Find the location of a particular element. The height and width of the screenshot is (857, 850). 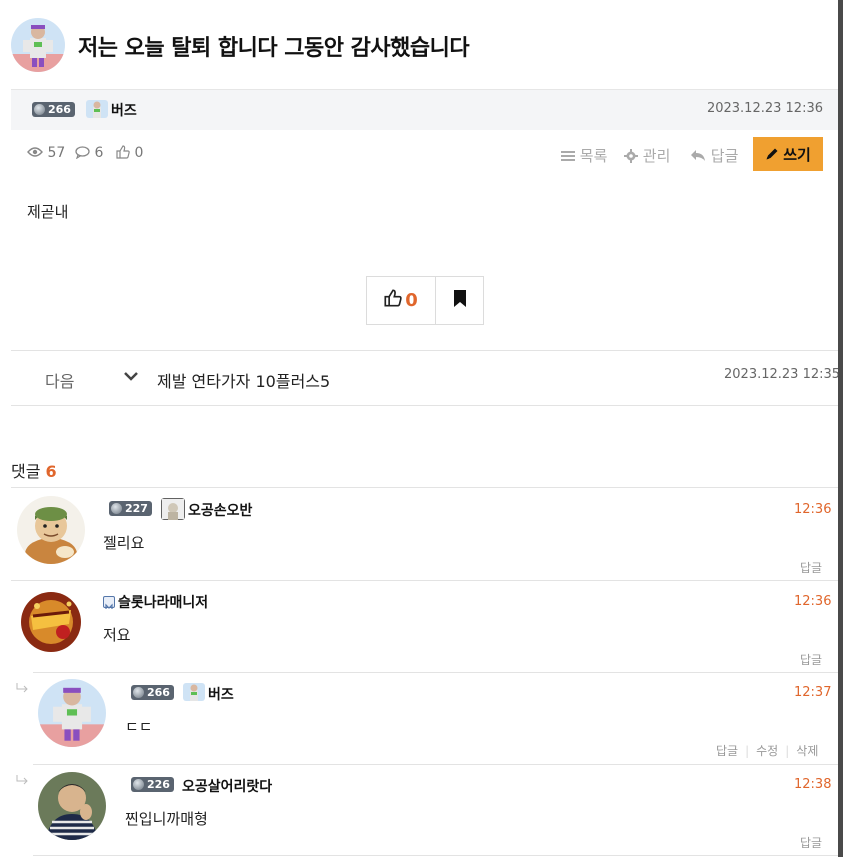

reply-button: 답글 is located at coordinates (714, 155).